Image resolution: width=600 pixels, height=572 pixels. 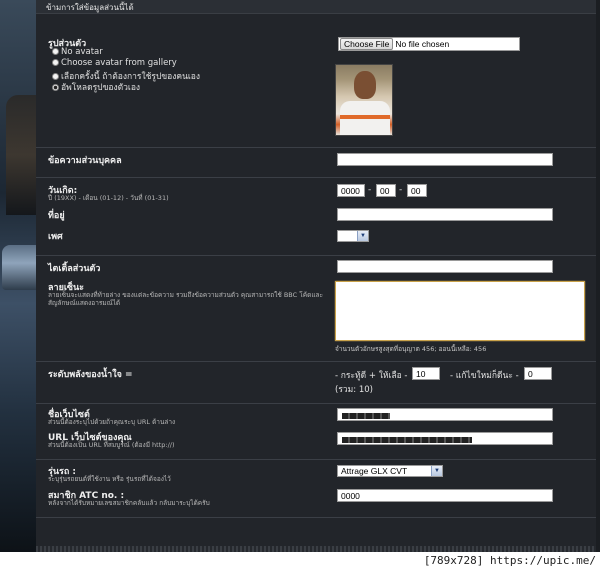 I want to click on birthday-year-input: 0000, so click(x=351, y=190).